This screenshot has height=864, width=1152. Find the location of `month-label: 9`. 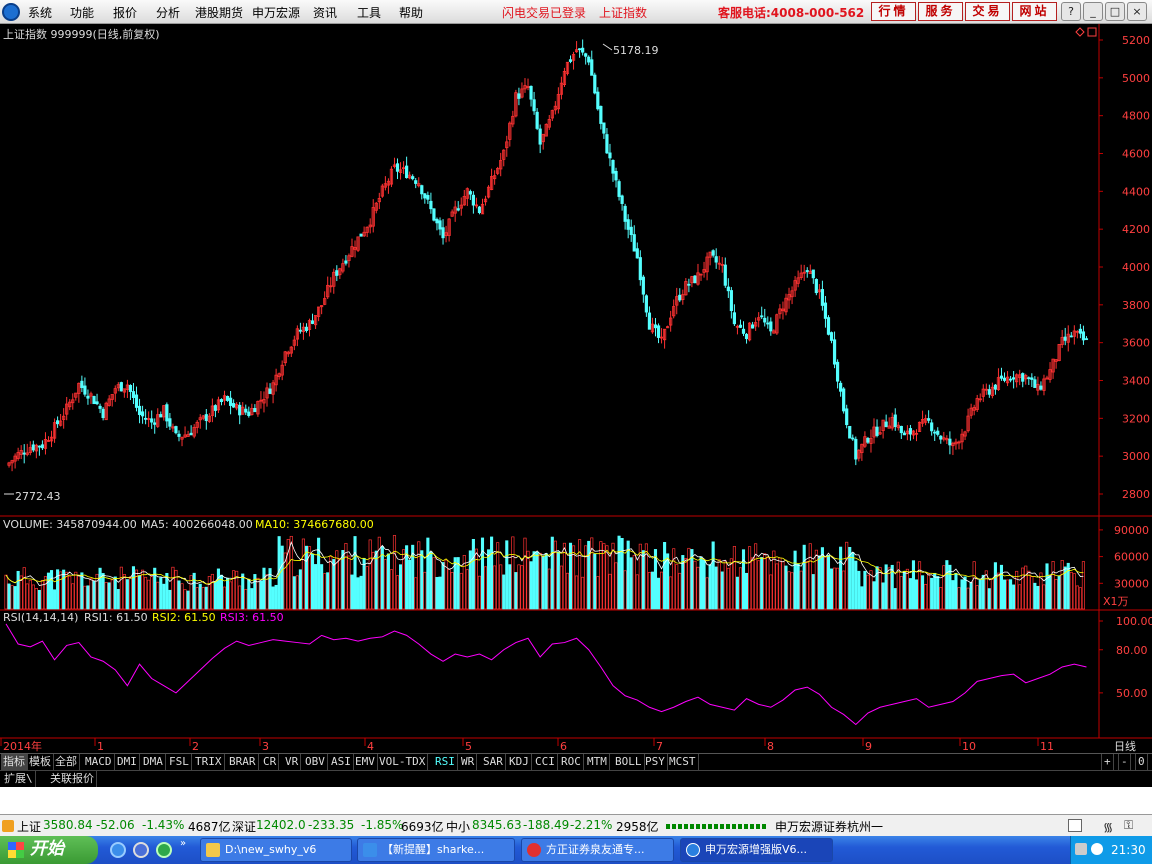

month-label: 9 is located at coordinates (868, 746).